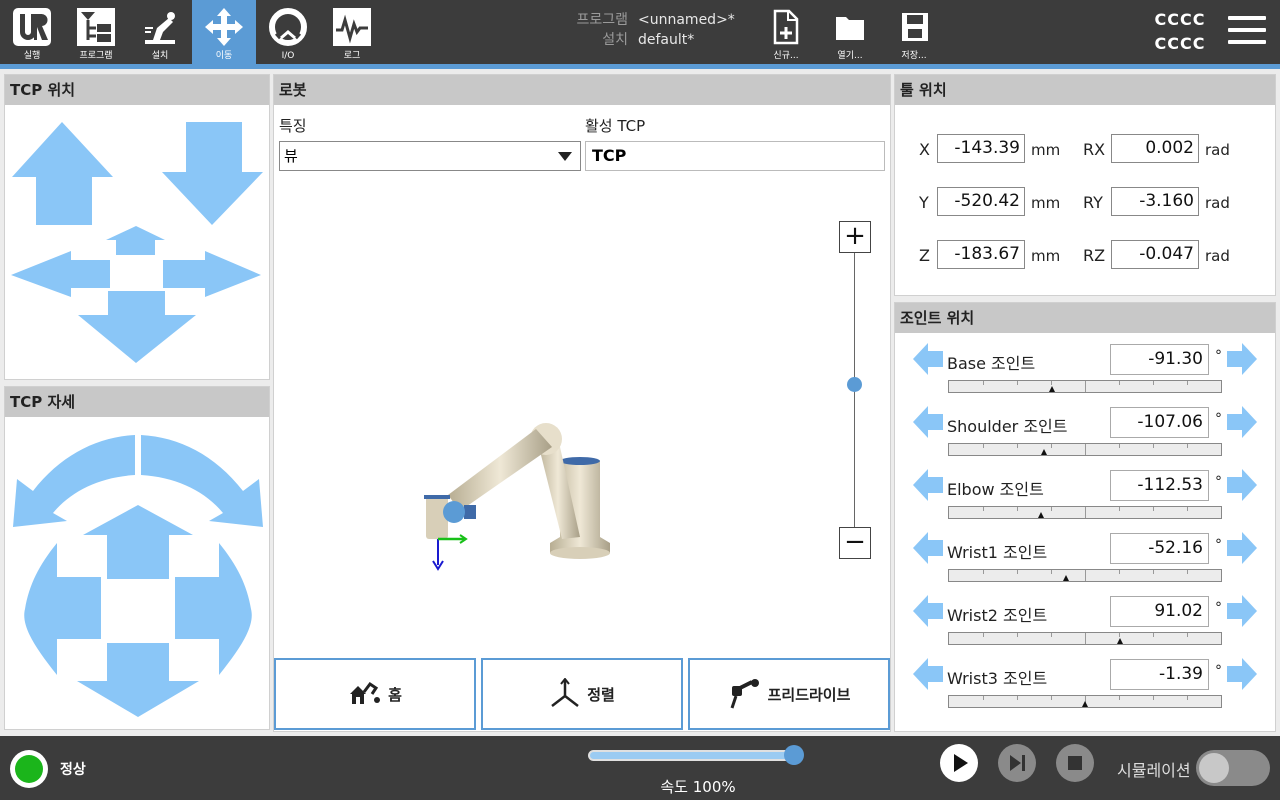 The image size is (1280, 800). I want to click on joint-value-field: -1.39, so click(1159, 674).